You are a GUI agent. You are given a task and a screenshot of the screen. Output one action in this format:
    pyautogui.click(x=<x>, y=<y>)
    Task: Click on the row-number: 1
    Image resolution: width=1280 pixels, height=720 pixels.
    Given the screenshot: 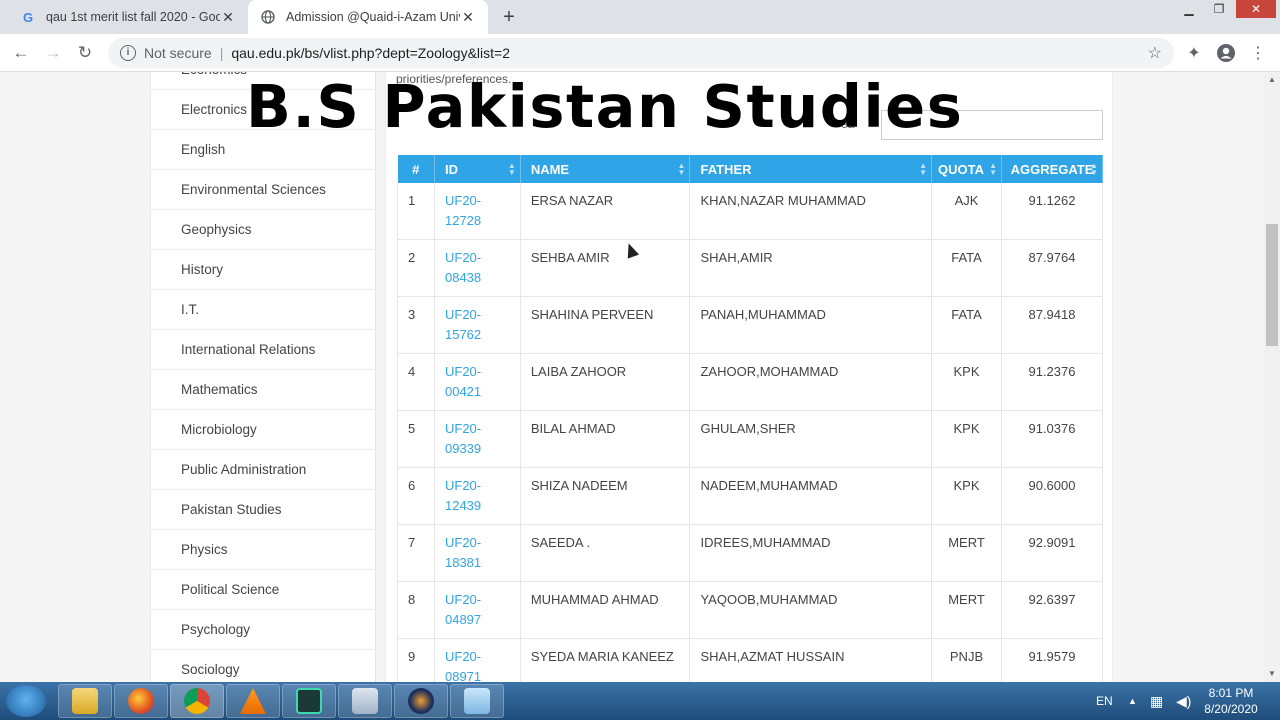 What is the action you would take?
    pyautogui.click(x=416, y=211)
    